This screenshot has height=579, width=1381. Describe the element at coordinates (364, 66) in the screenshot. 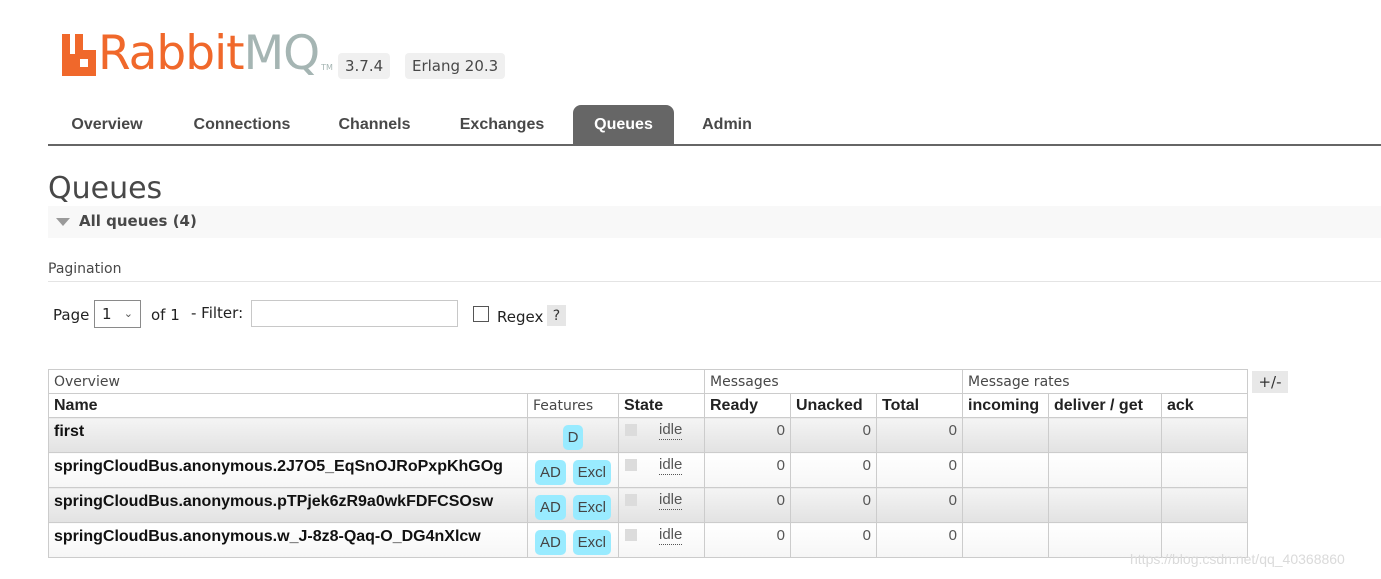

I see `version-badge: 3.7.4` at that location.